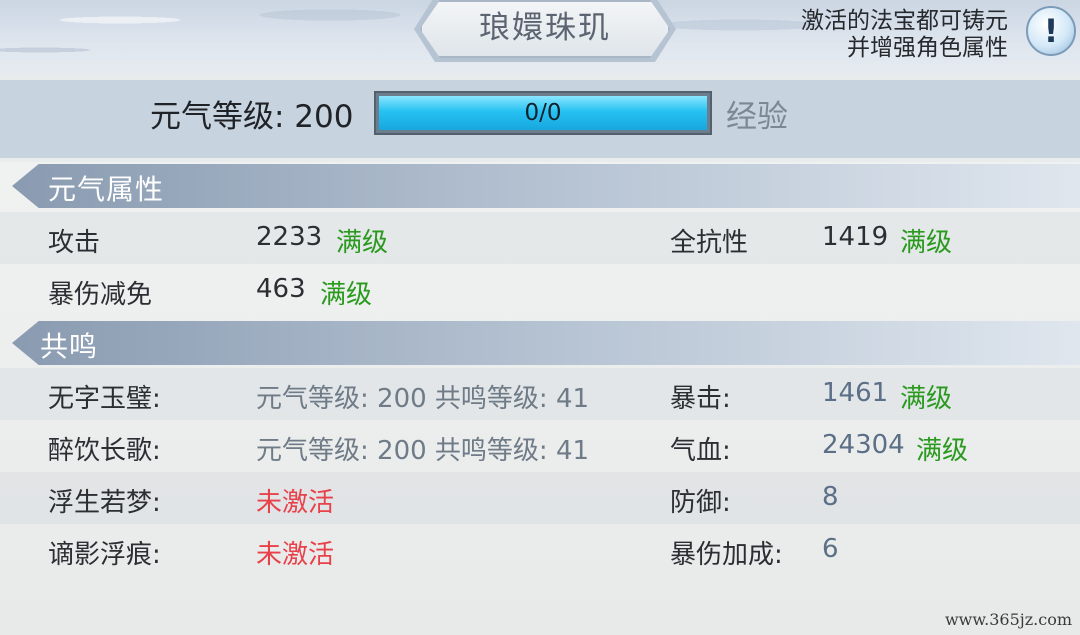  I want to click on hint-line-1: 激活的法宝都可铸元, so click(904, 21).